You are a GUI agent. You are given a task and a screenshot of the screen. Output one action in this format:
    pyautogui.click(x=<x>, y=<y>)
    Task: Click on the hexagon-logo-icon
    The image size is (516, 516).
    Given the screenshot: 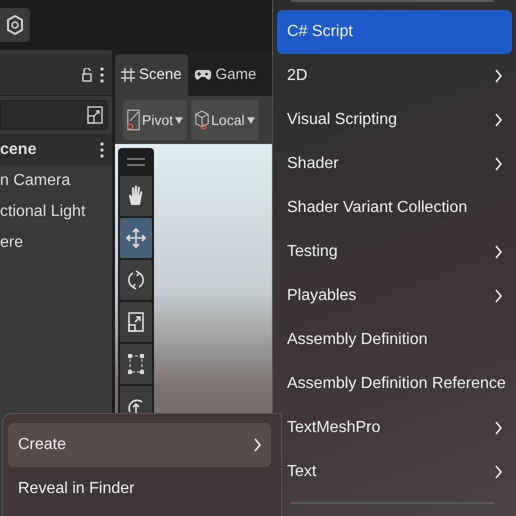 What is the action you would take?
    pyautogui.click(x=15, y=25)
    